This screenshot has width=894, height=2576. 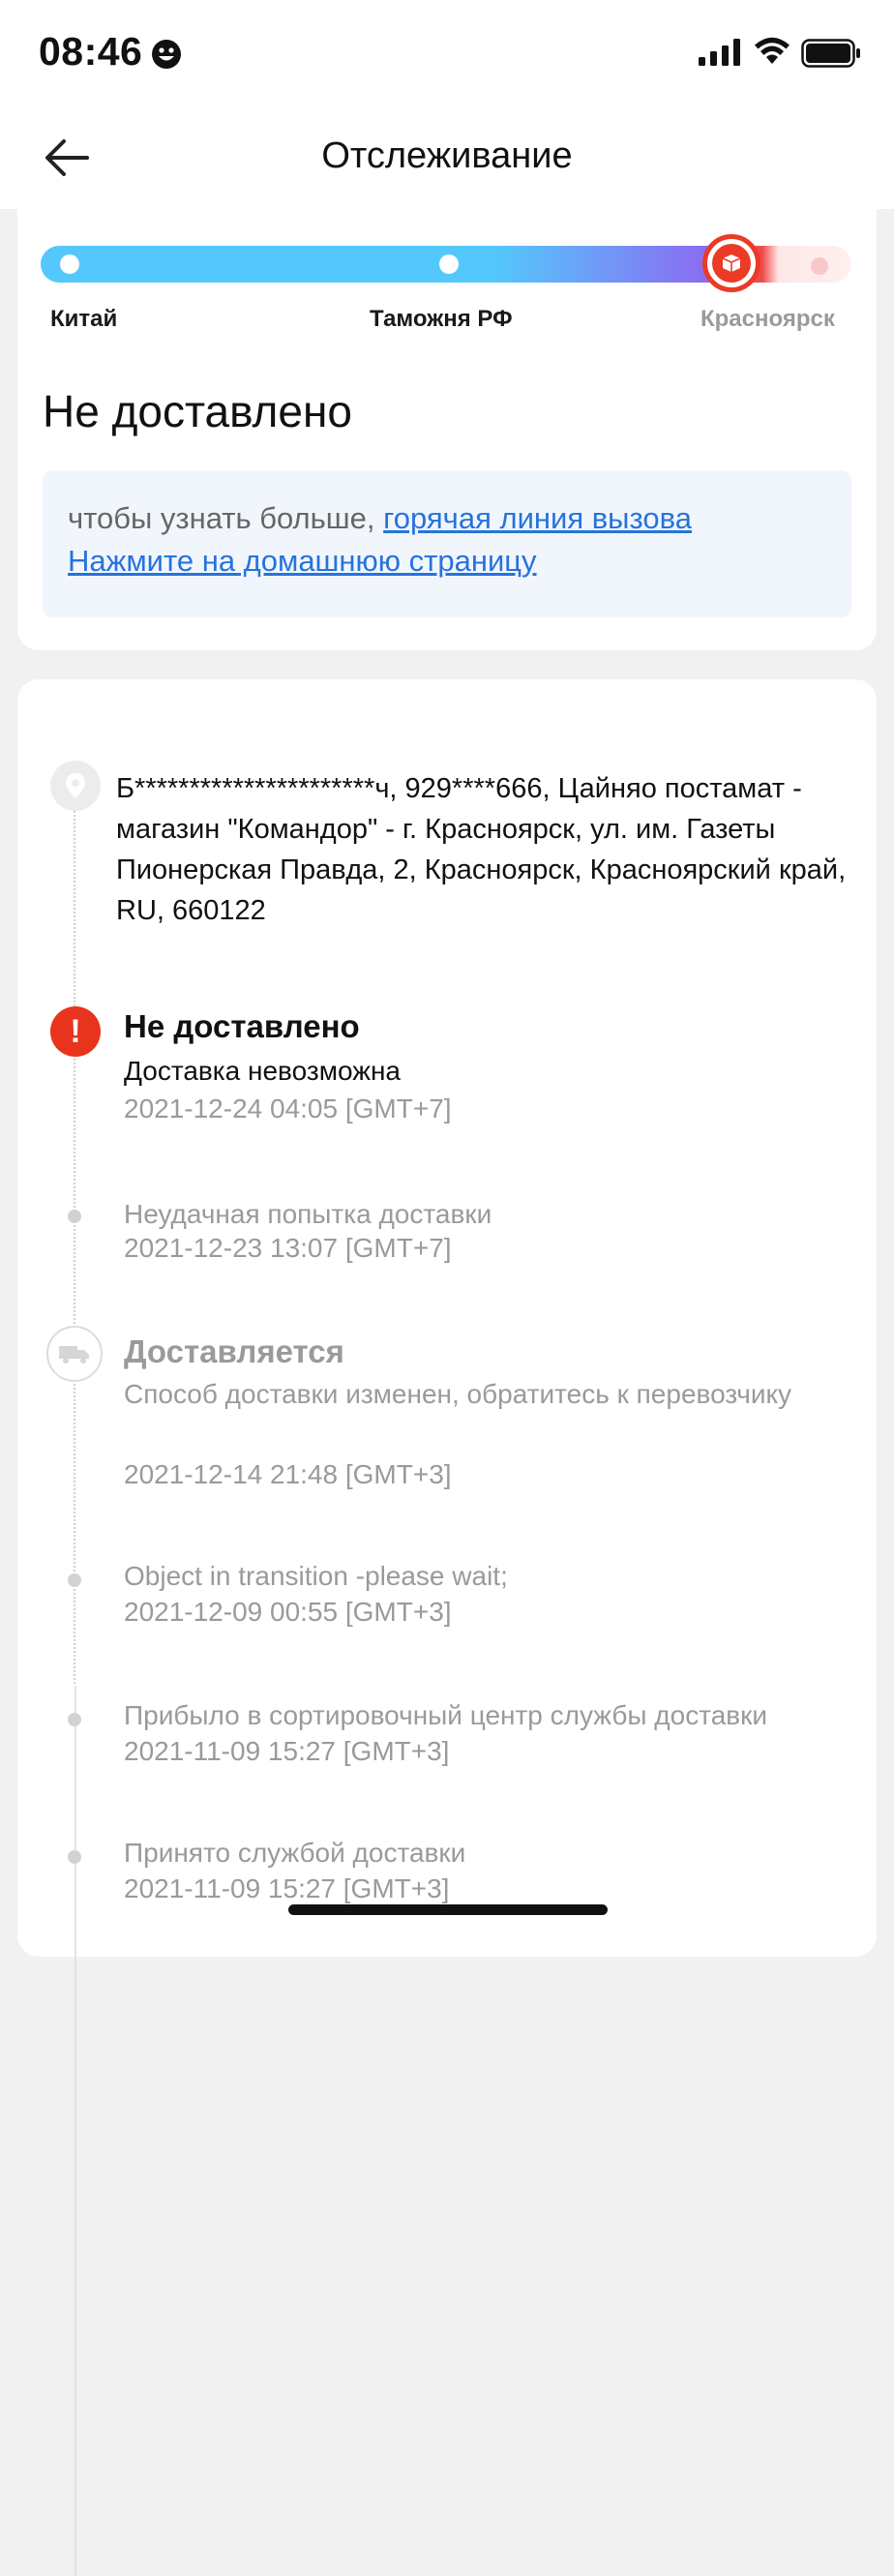 I want to click on smiley-icon, so click(x=167, y=54).